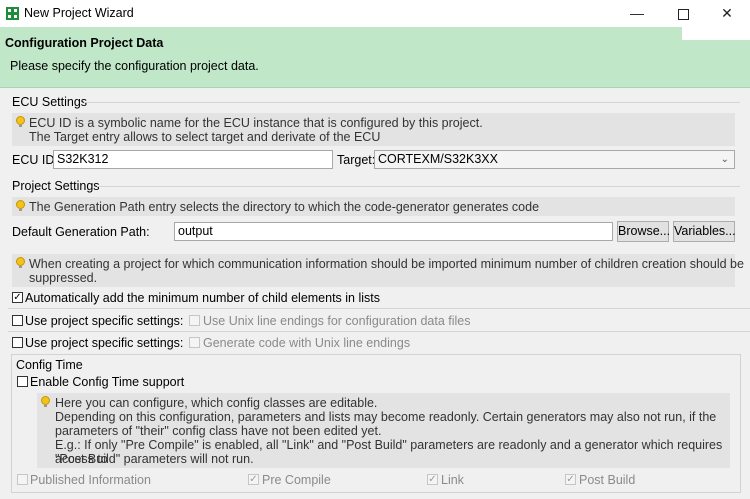  Describe the element at coordinates (432, 479) in the screenshot. I see `link-checkbox: ✓` at that location.